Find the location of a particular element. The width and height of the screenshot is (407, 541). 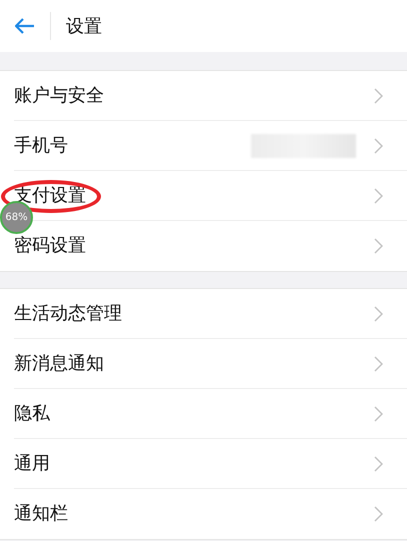

row-label: 账户与安全 is located at coordinates (59, 96).